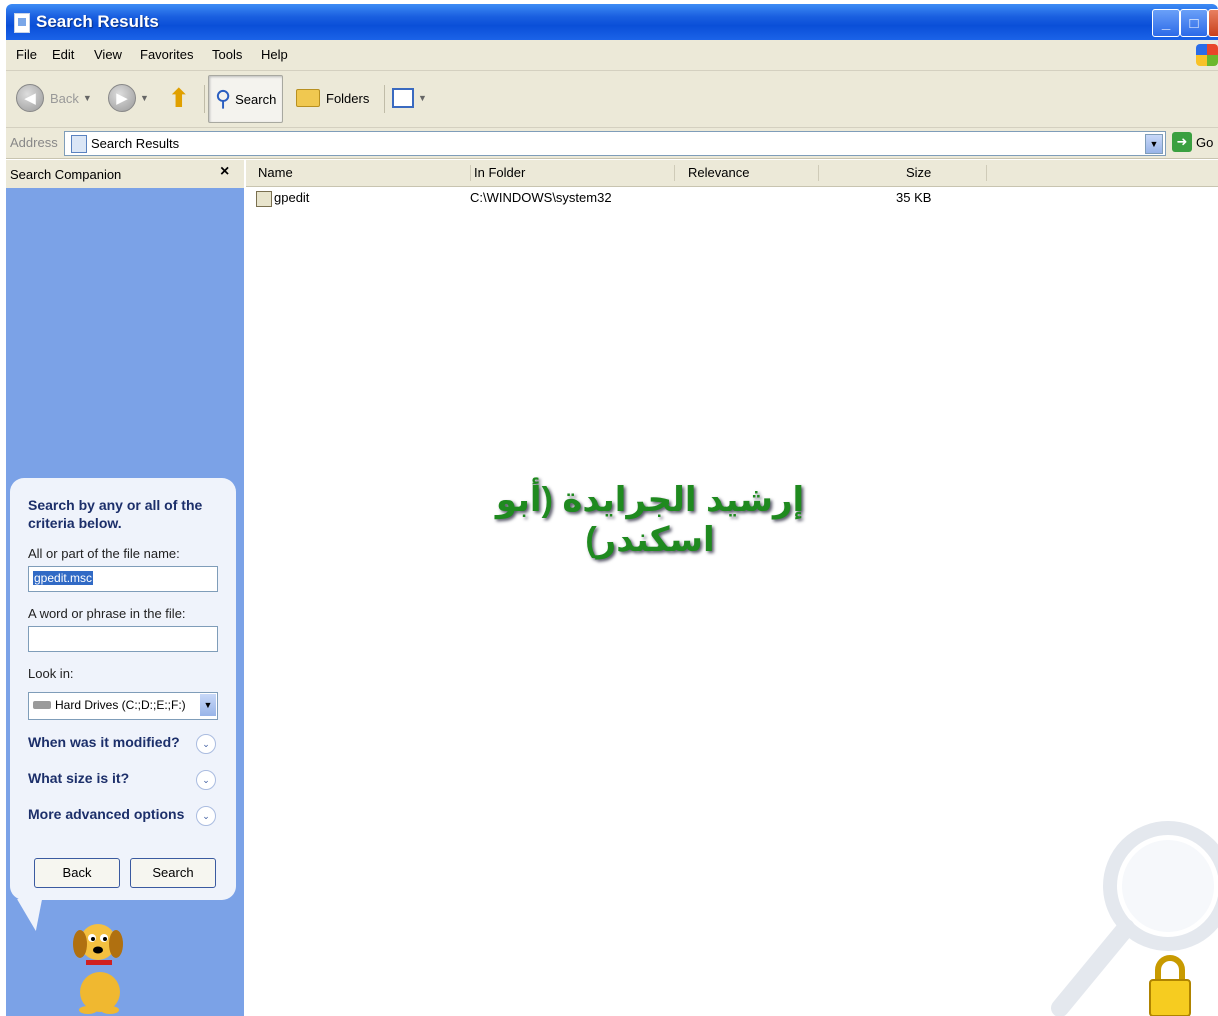 The width and height of the screenshot is (1218, 1016). What do you see at coordinates (348, 98) in the screenshot?
I see `folders-label: Folders` at bounding box center [348, 98].